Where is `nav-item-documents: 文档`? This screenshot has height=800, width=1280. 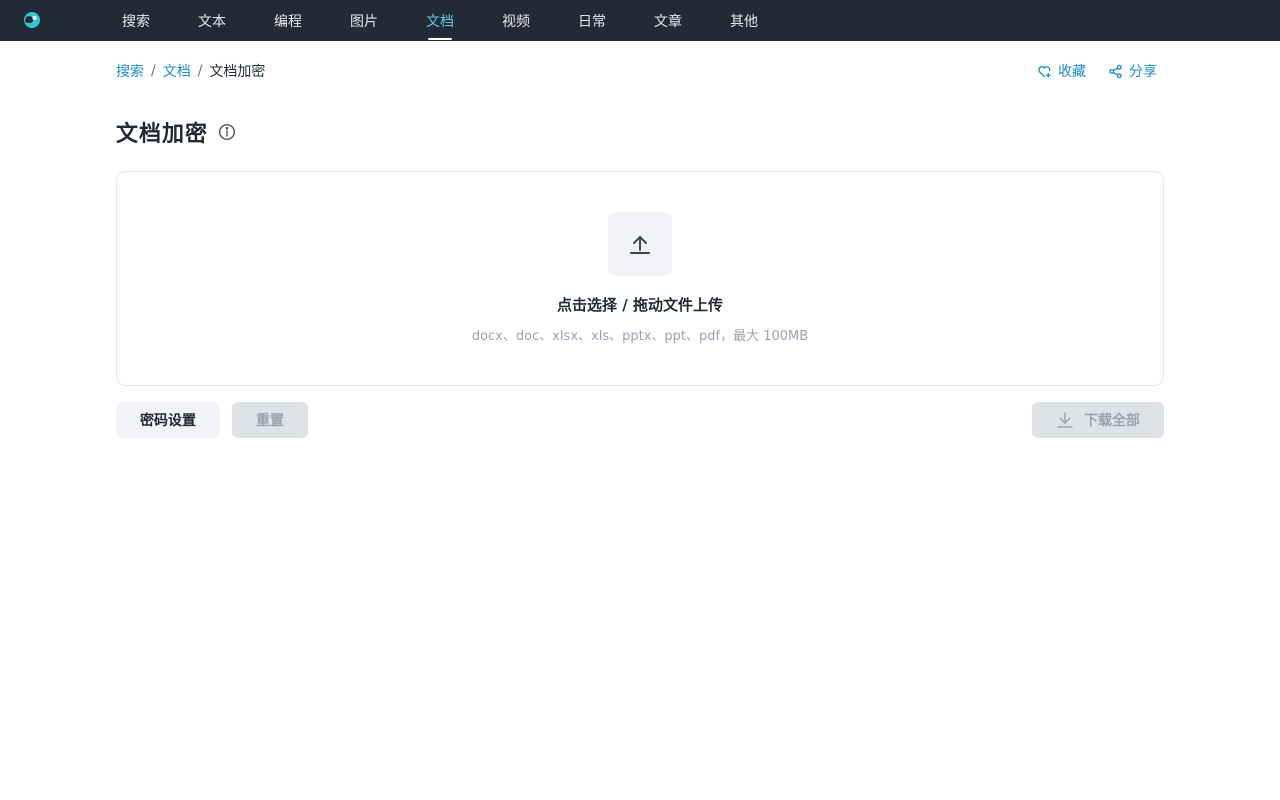 nav-item-documents: 文档 is located at coordinates (440, 20).